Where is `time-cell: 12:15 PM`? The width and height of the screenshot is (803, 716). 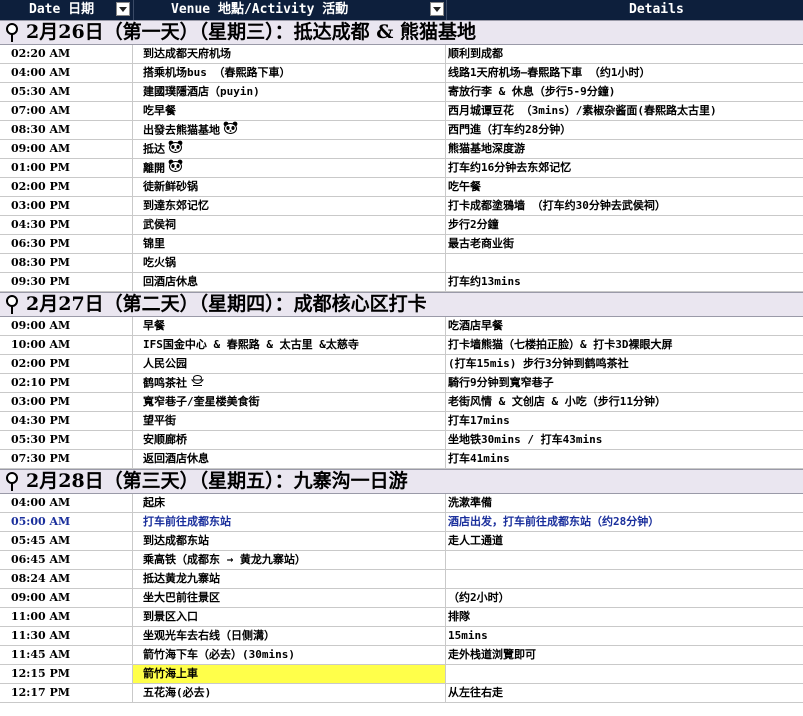
time-cell: 12:15 PM is located at coordinates (66, 674).